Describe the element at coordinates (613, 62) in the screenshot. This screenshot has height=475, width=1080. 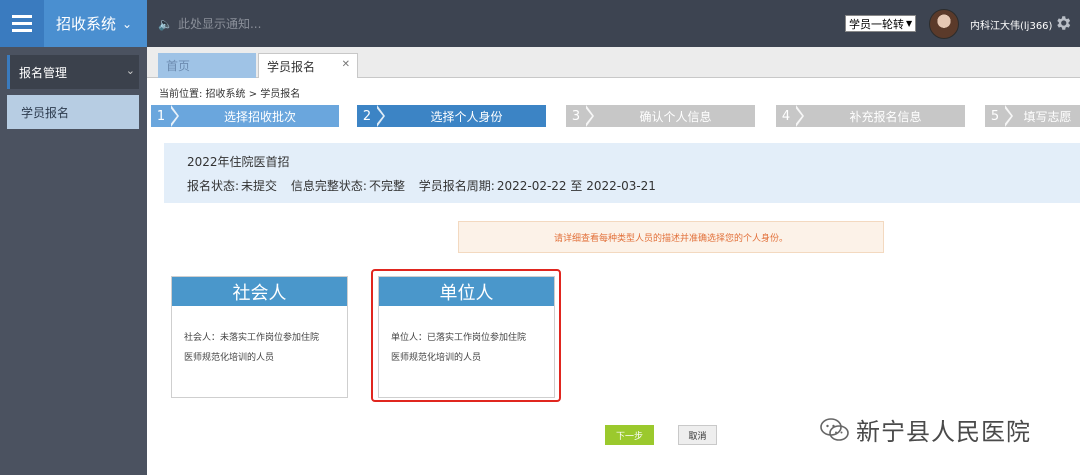
I see `tab-strip: 首页 学员报名 ✕` at that location.